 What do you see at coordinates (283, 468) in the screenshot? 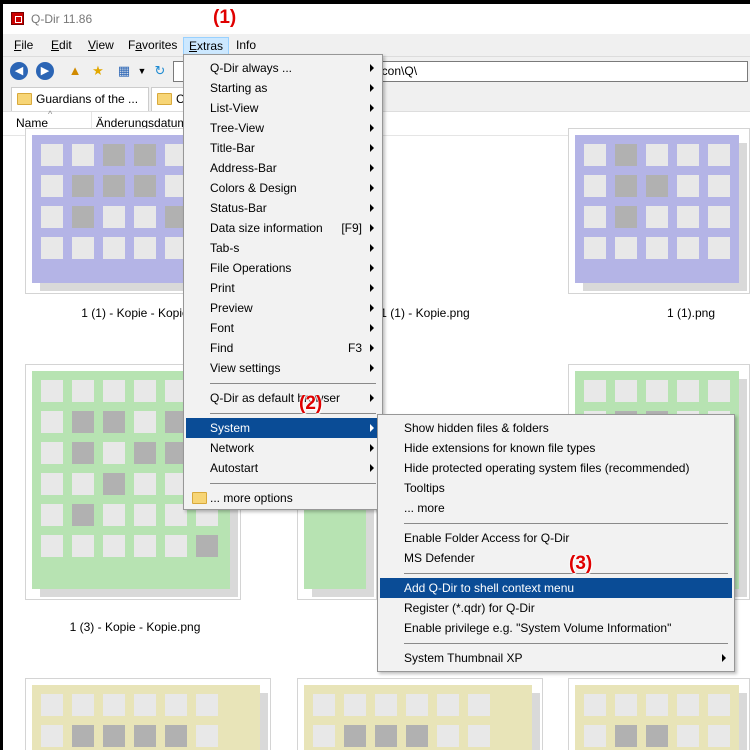
I see `extras-item-autostart: Autostart` at bounding box center [283, 468].